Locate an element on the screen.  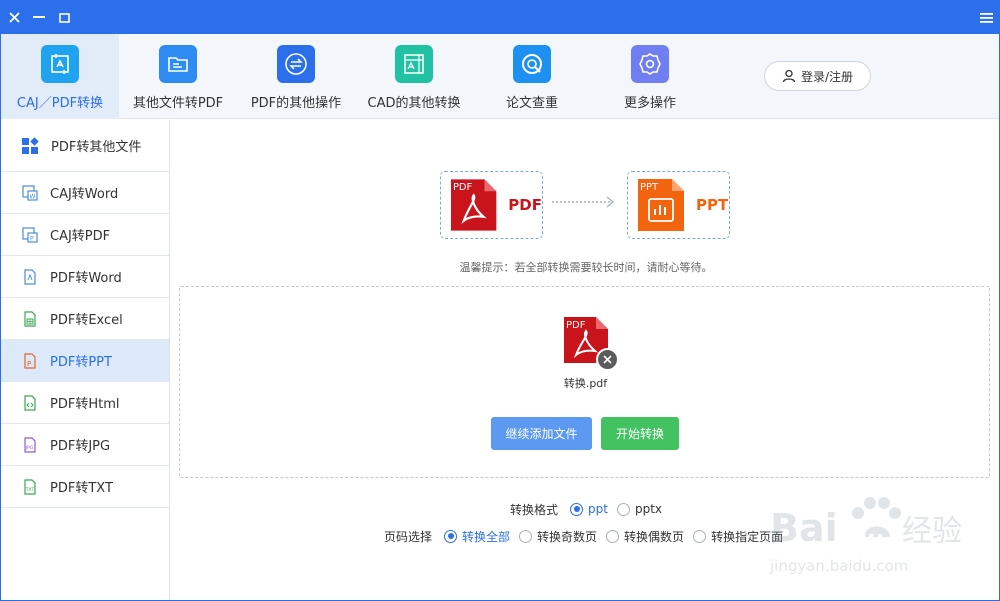
pdf-file-icon: PDF is located at coordinates (473, 205).